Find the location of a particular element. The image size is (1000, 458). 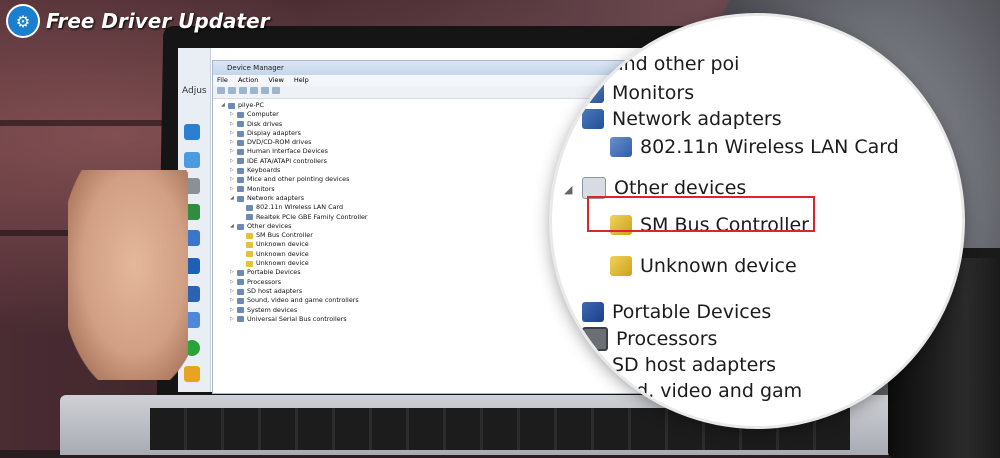

back-icon is located at coordinates (221, 90).